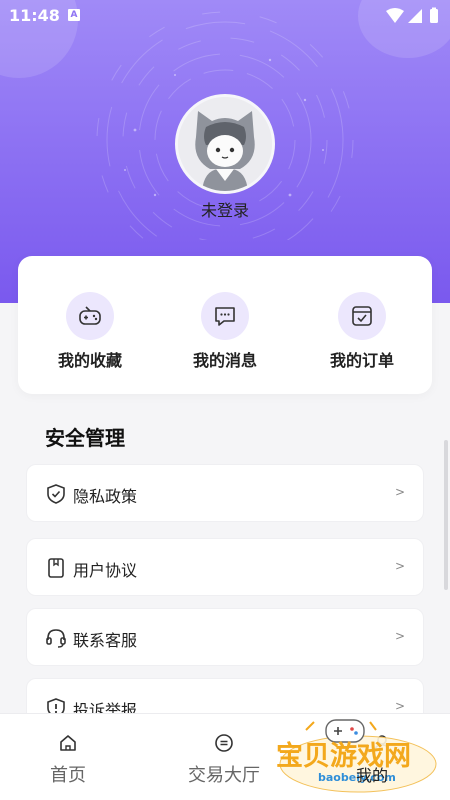 This screenshot has height=800, width=450. I want to click on quick-action-label: 我的消息, so click(224, 360).